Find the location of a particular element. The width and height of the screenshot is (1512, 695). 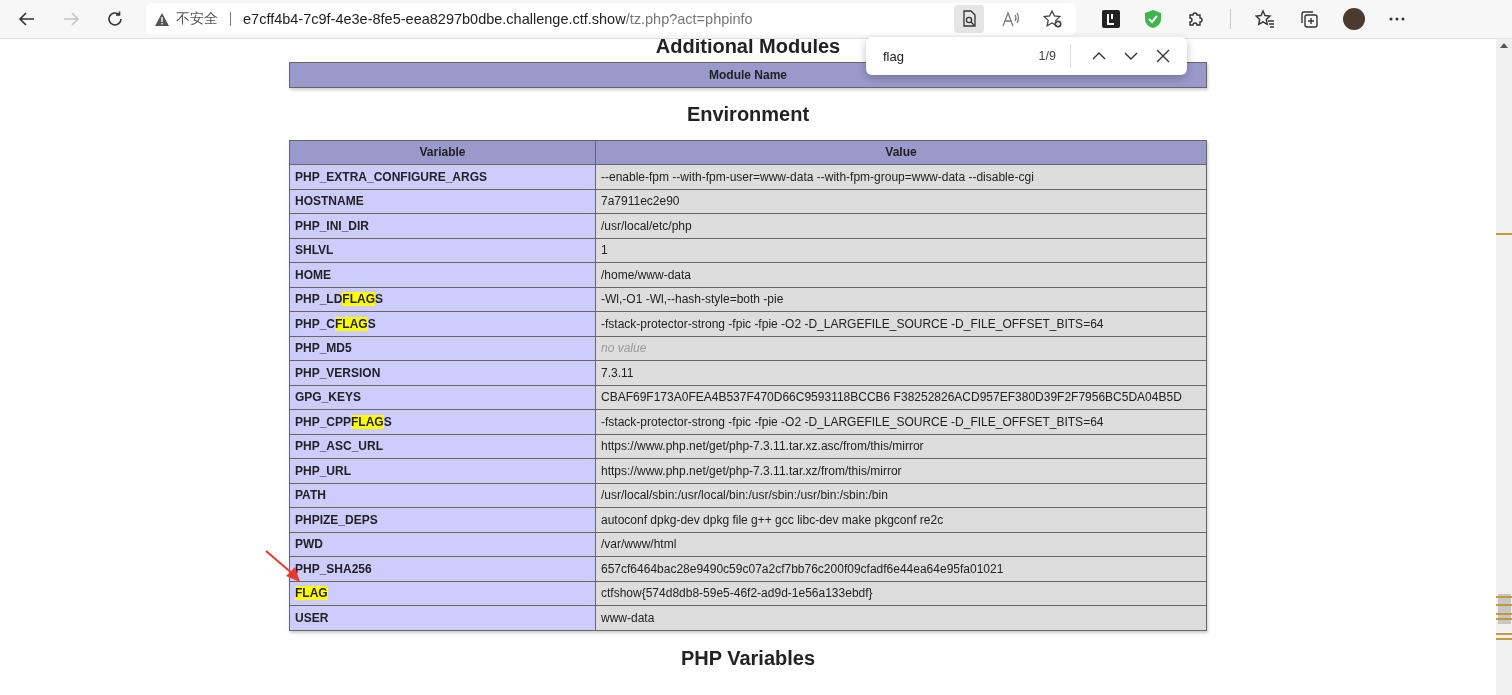

value-cell: -Wl,-O1 -Wl,--hash-style=both -pie is located at coordinates (901, 299).